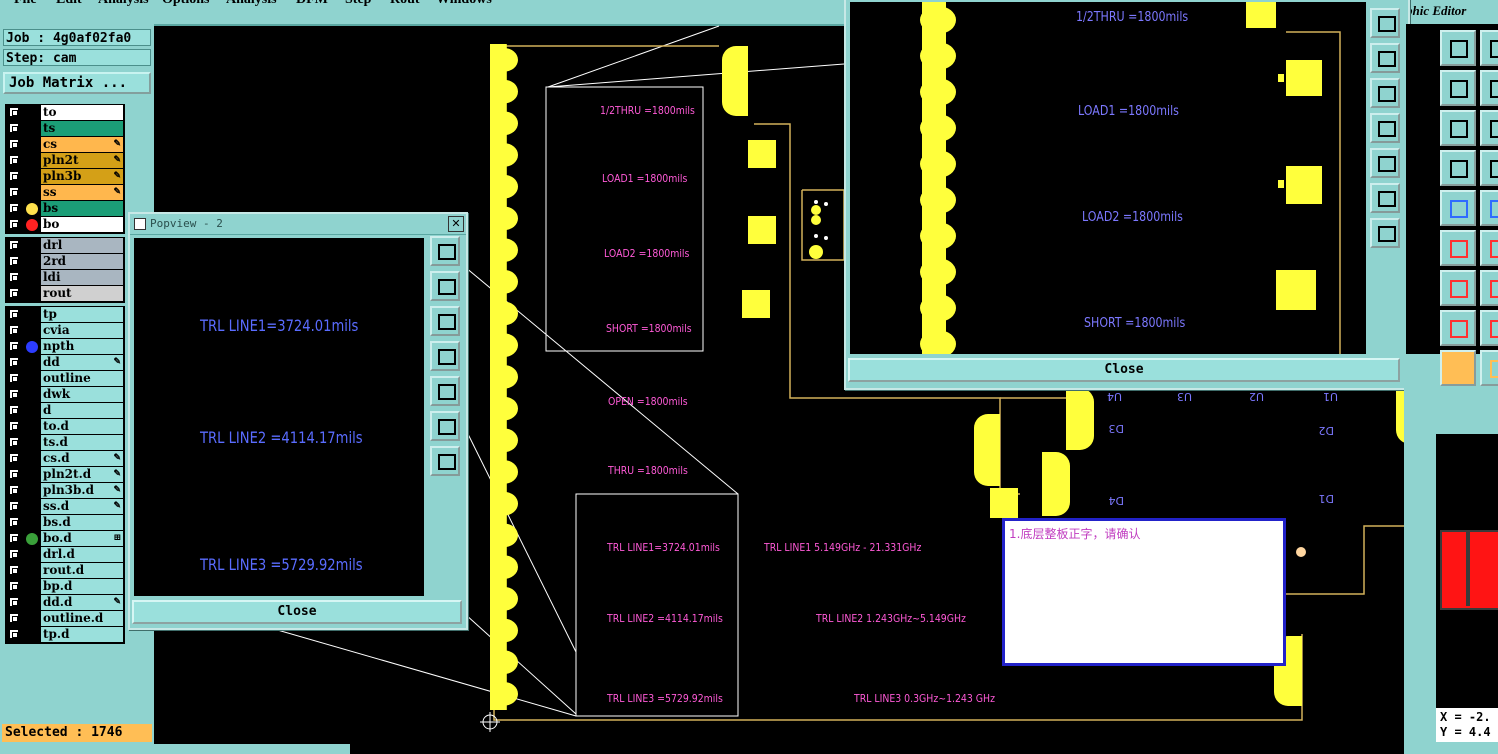  What do you see at coordinates (312, 4) in the screenshot?
I see `menu-dfm: DFM` at bounding box center [312, 4].